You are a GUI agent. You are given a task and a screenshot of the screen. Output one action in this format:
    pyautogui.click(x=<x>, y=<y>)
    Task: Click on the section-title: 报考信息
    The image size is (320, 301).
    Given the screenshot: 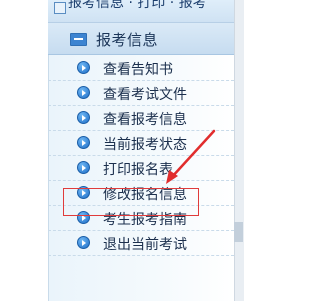 What is the action you would take?
    pyautogui.click(x=127, y=40)
    